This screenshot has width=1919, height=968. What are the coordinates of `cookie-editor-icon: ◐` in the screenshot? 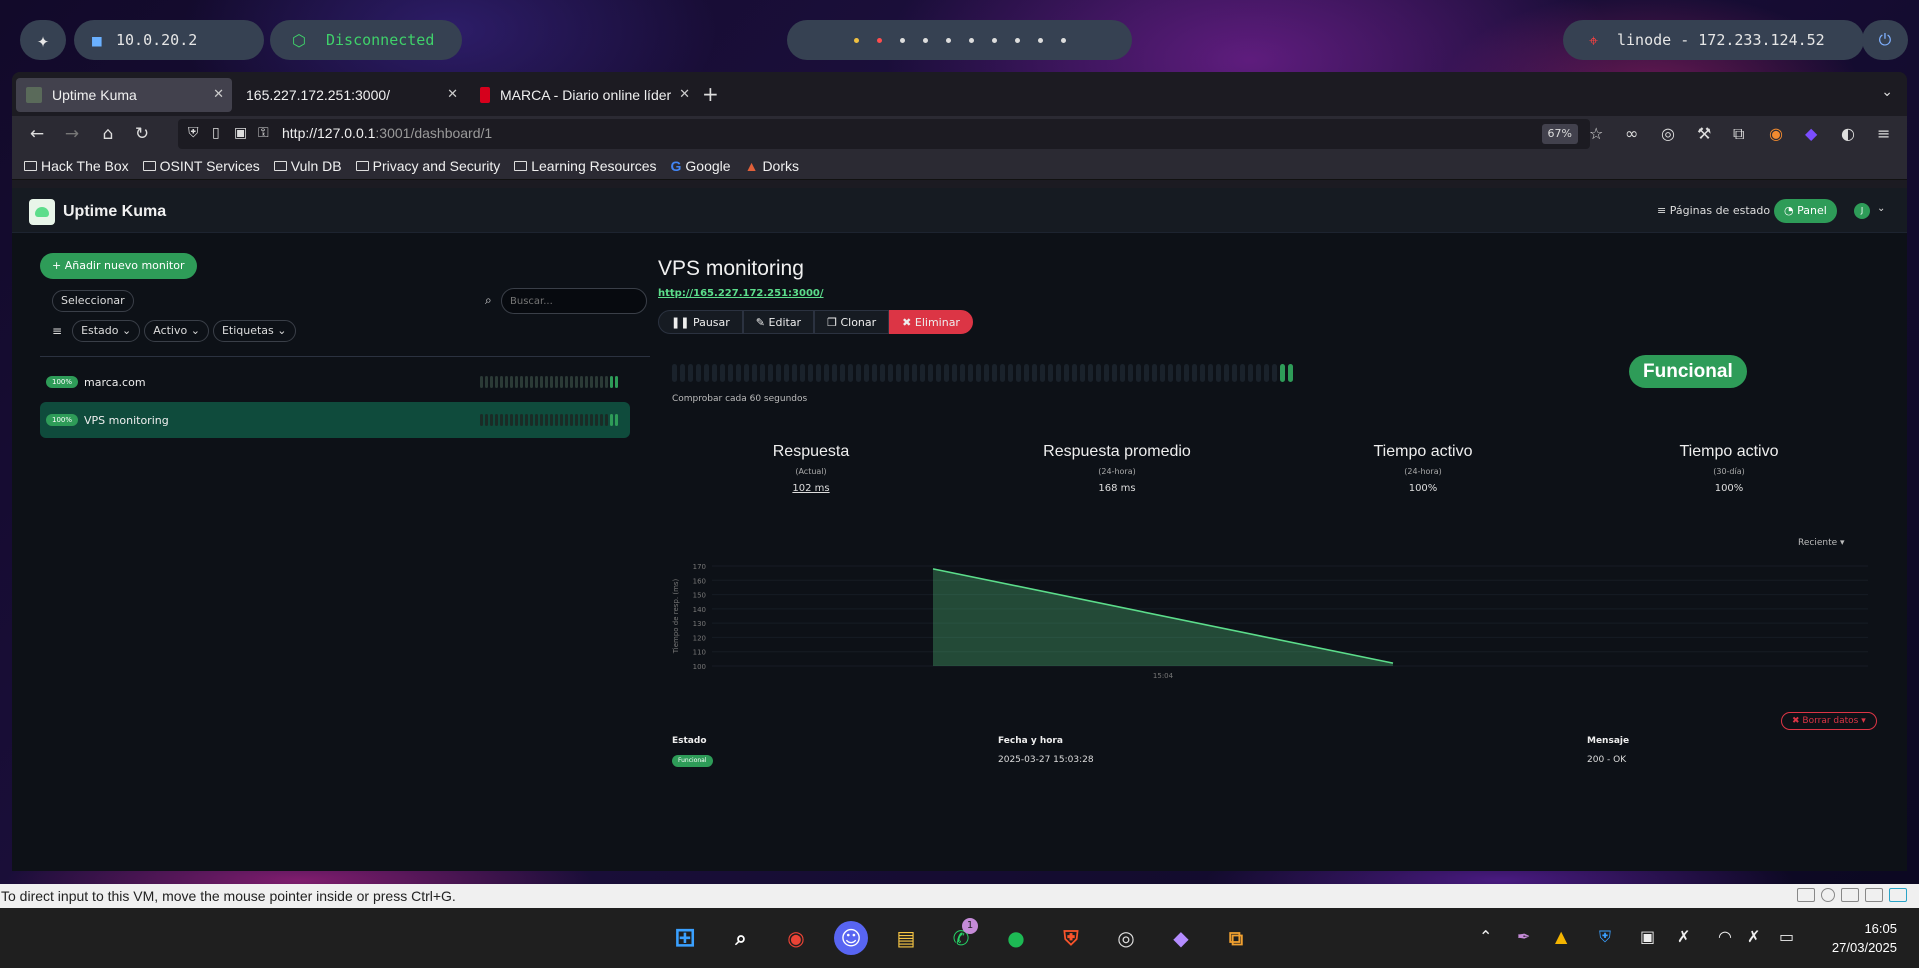 It's located at (1848, 133).